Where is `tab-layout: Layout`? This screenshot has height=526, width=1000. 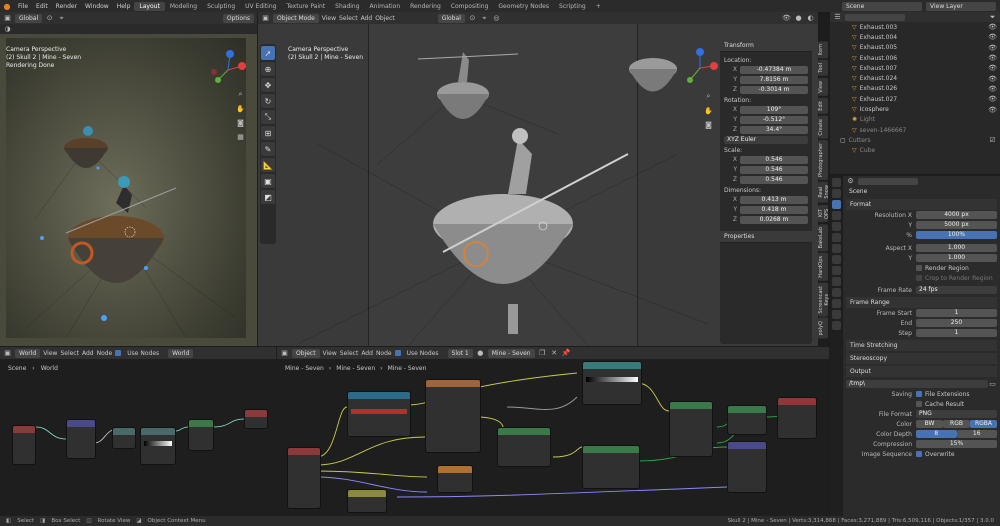
tab-layout: Layout is located at coordinates (149, 6).